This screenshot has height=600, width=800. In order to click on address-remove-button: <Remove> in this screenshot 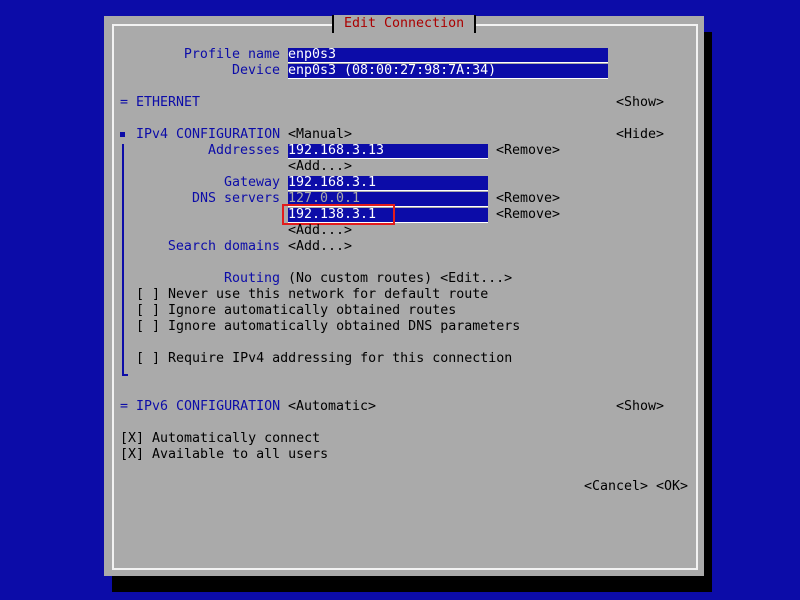, I will do `click(528, 151)`.